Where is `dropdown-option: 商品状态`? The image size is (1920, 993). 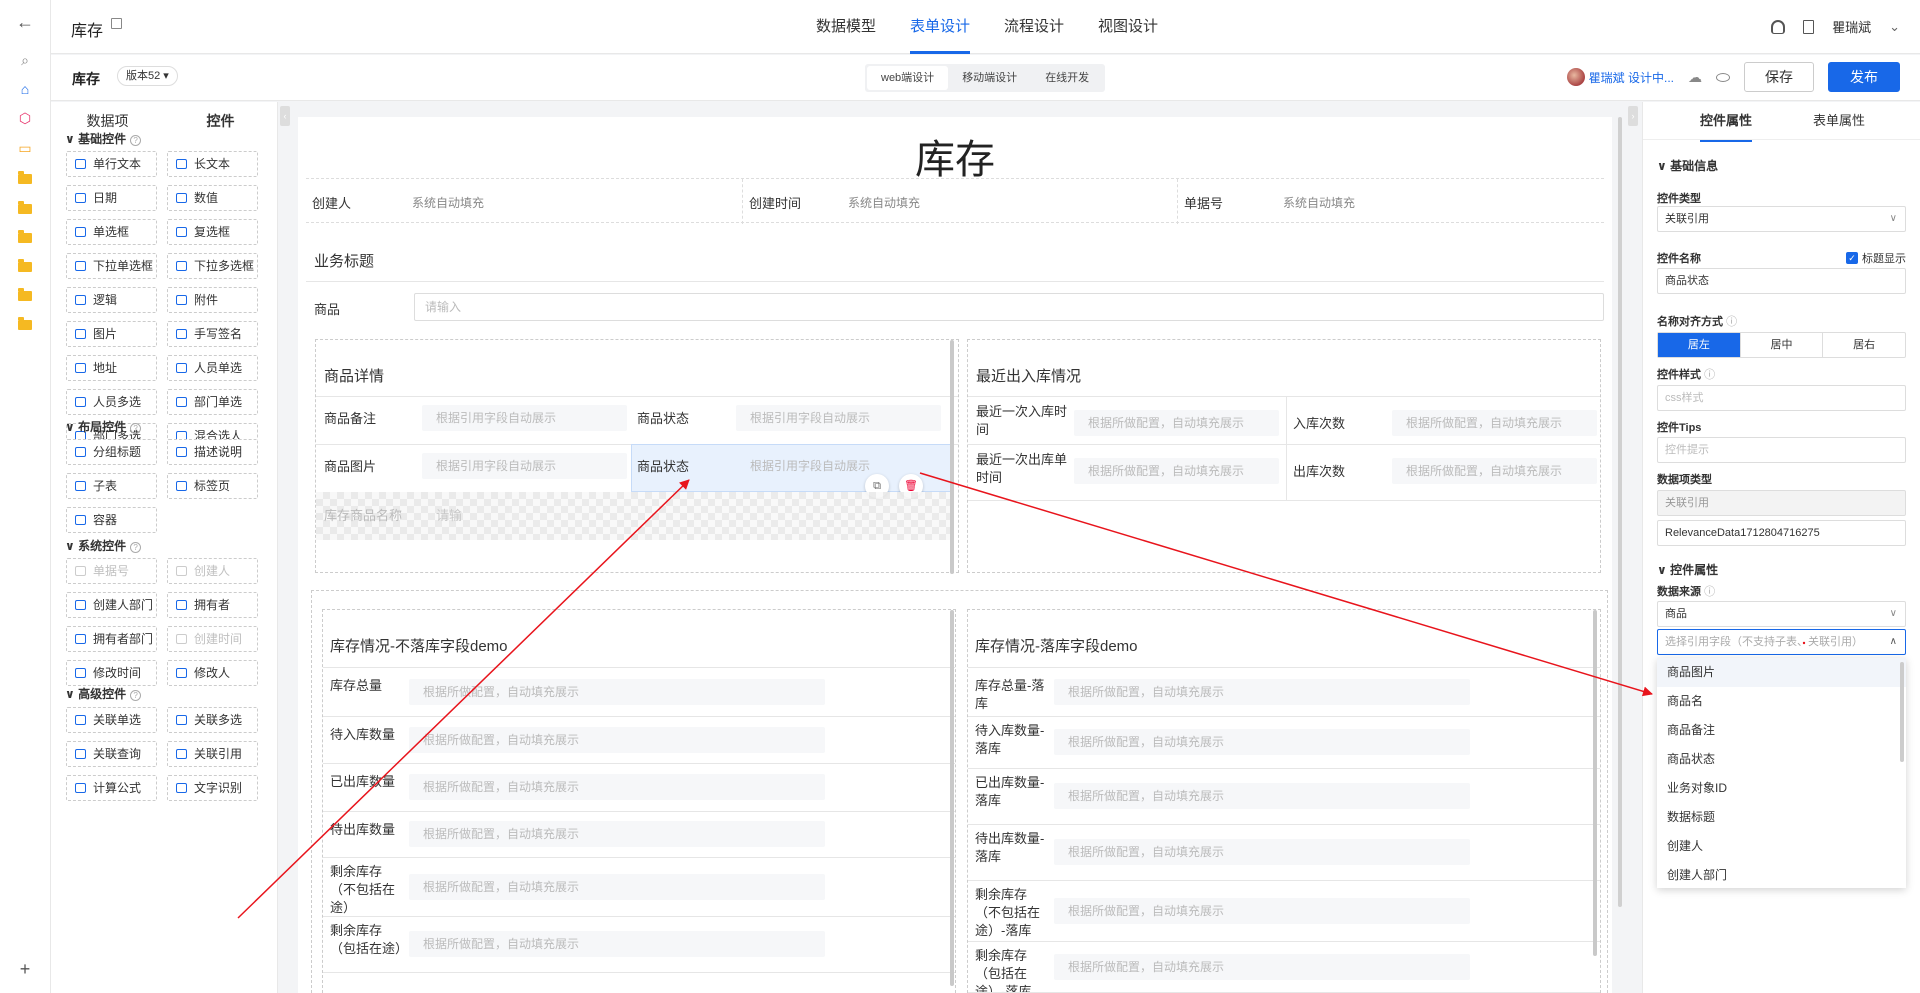
dropdown-option: 商品状态 is located at coordinates (1781, 759).